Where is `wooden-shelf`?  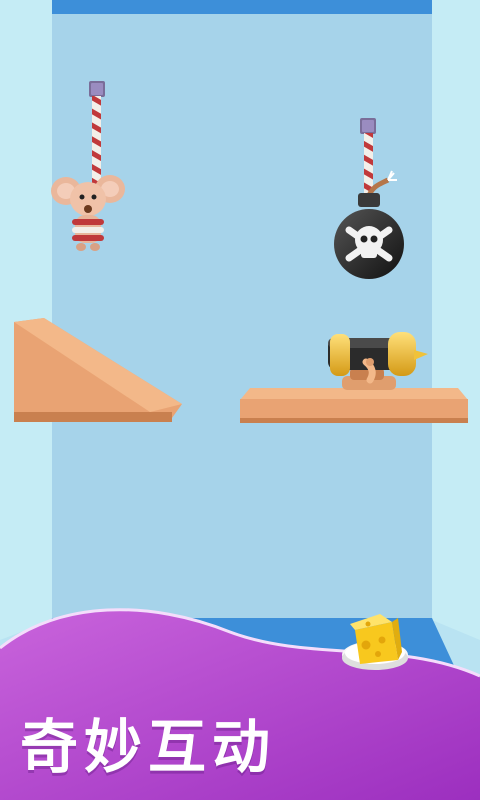 wooden-shelf is located at coordinates (354, 405).